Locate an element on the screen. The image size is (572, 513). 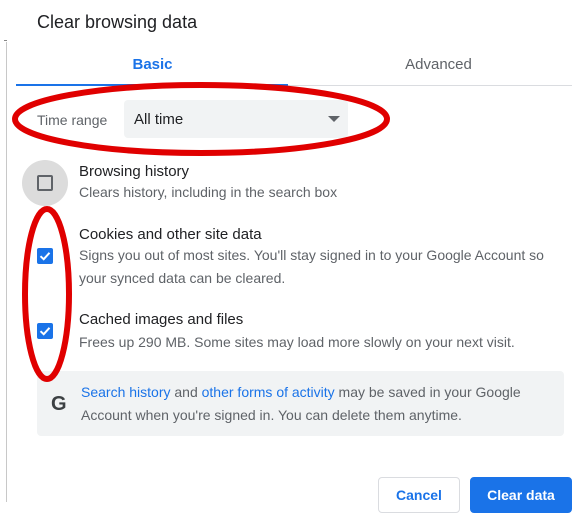
cached-images-checkbox is located at coordinates (45, 331).